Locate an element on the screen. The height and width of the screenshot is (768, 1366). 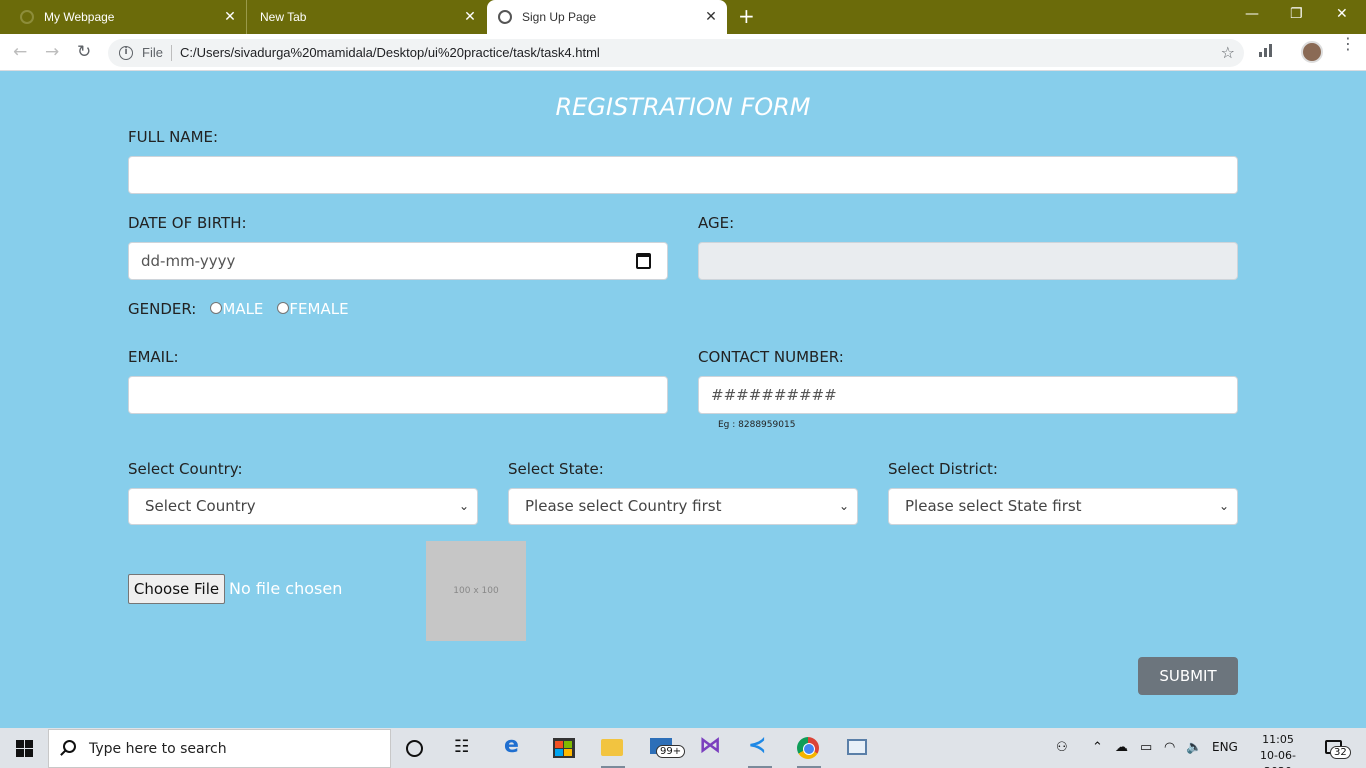
state-select: Please select Country first ⌄ is located at coordinates (683, 506).